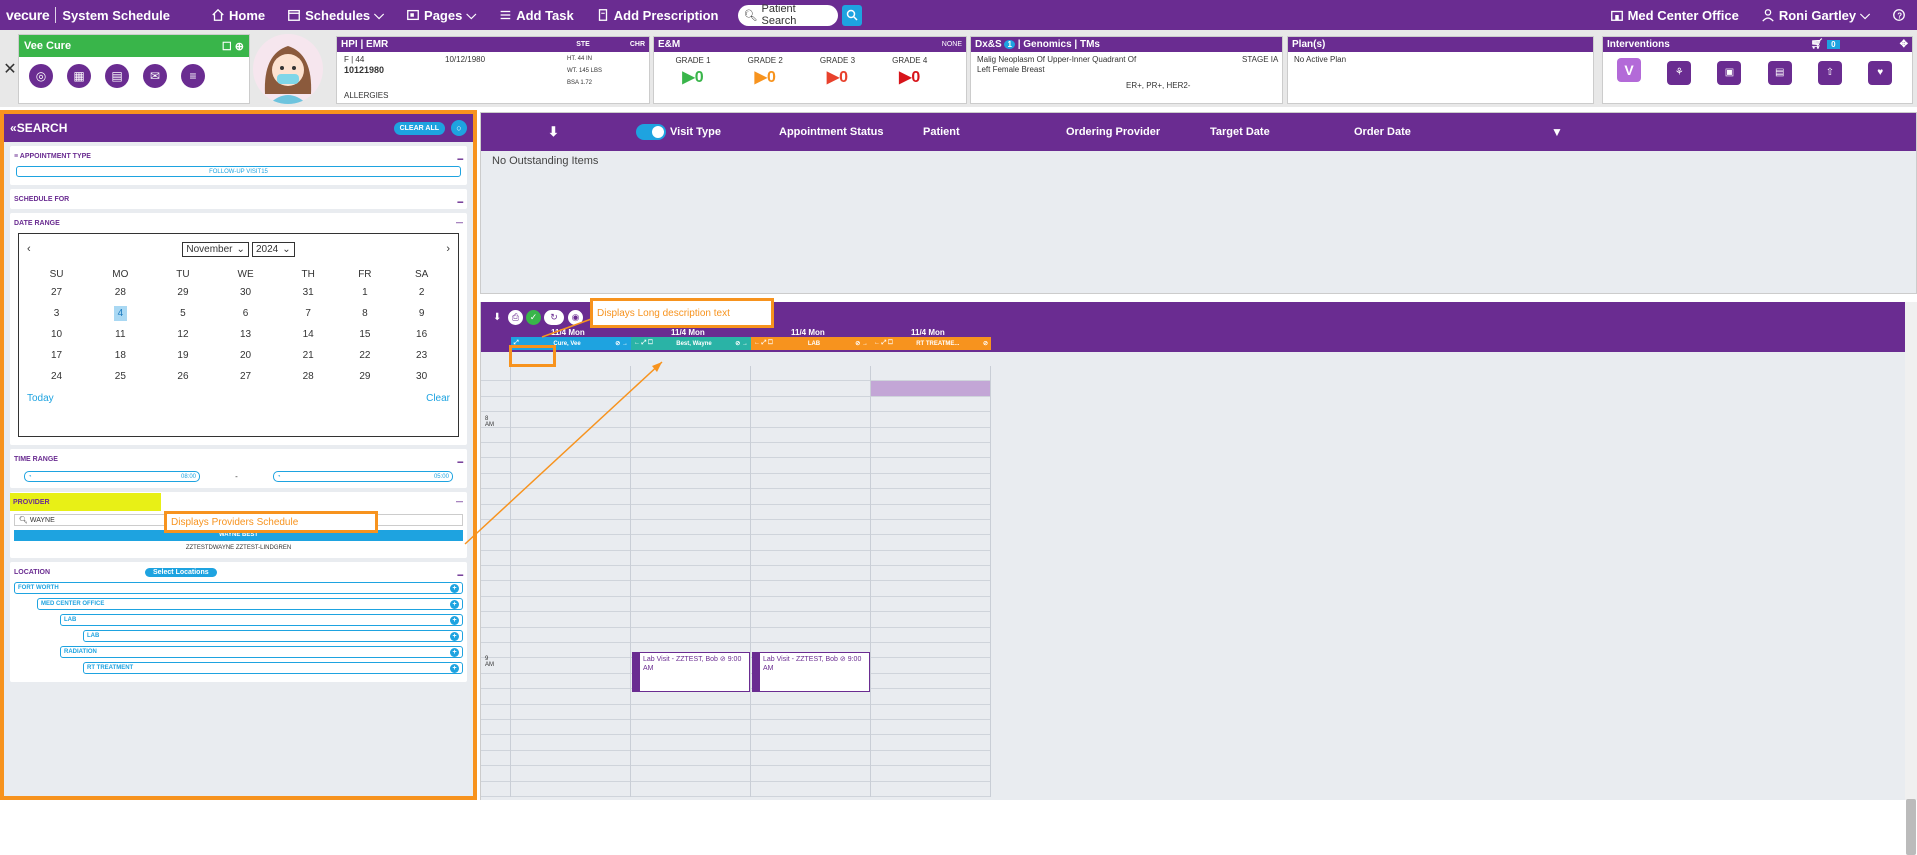  I want to click on callout-providers-schedule: Displays Providers Schedule, so click(271, 522).